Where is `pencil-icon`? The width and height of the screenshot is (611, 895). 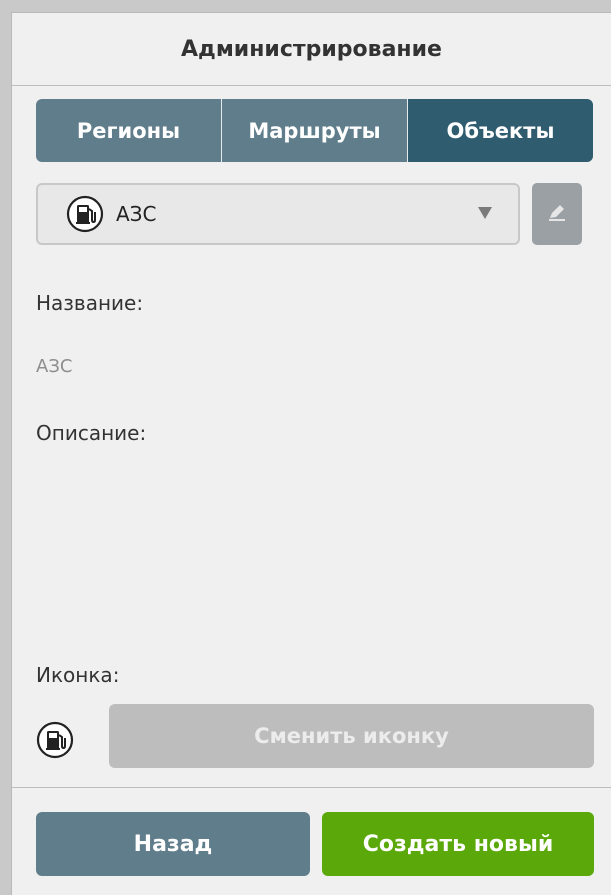 pencil-icon is located at coordinates (557, 214).